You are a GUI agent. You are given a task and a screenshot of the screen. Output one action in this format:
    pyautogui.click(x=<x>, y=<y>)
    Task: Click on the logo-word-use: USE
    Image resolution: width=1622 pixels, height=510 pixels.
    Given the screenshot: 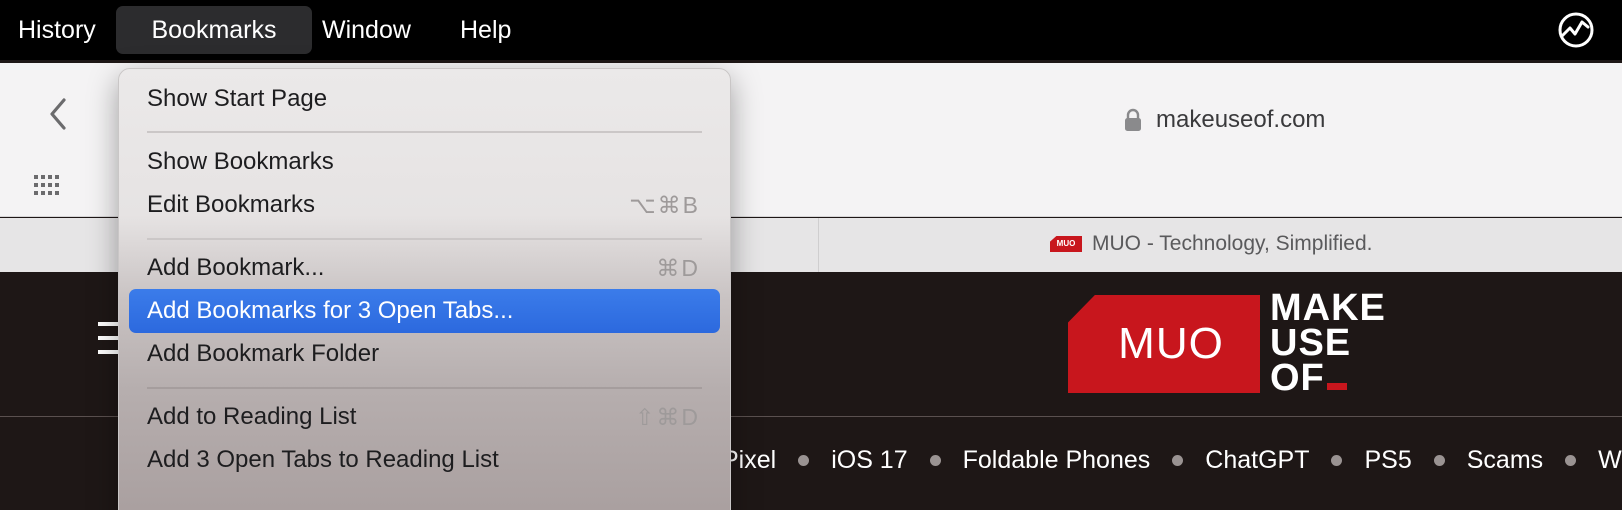 What is the action you would take?
    pyautogui.click(x=1311, y=343)
    